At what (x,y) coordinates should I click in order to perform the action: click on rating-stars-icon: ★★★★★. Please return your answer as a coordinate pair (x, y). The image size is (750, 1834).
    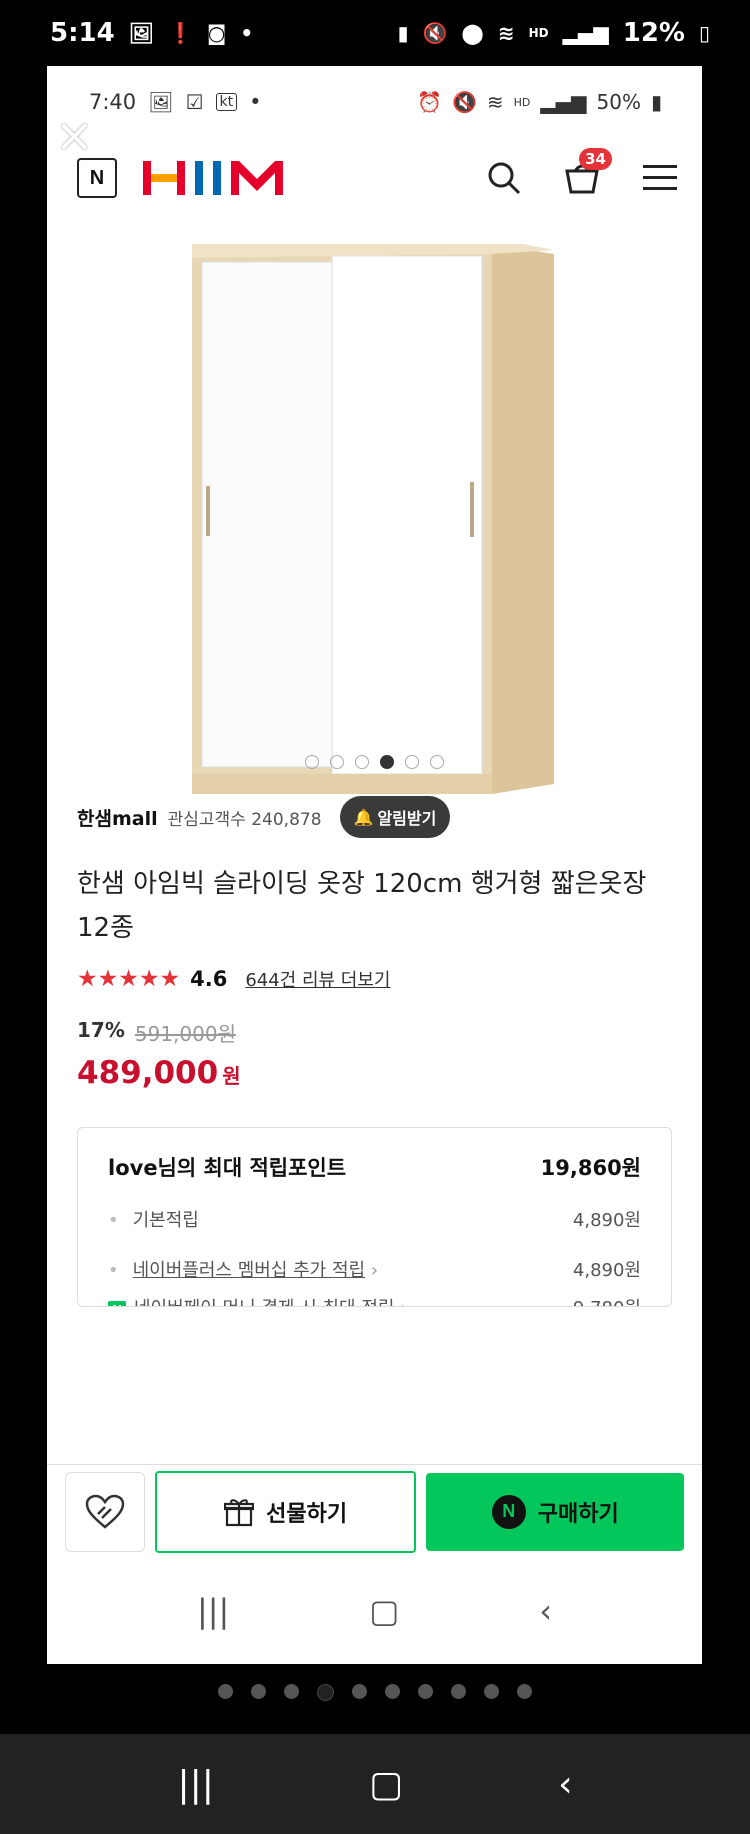
    Looking at the image, I should click on (129, 979).